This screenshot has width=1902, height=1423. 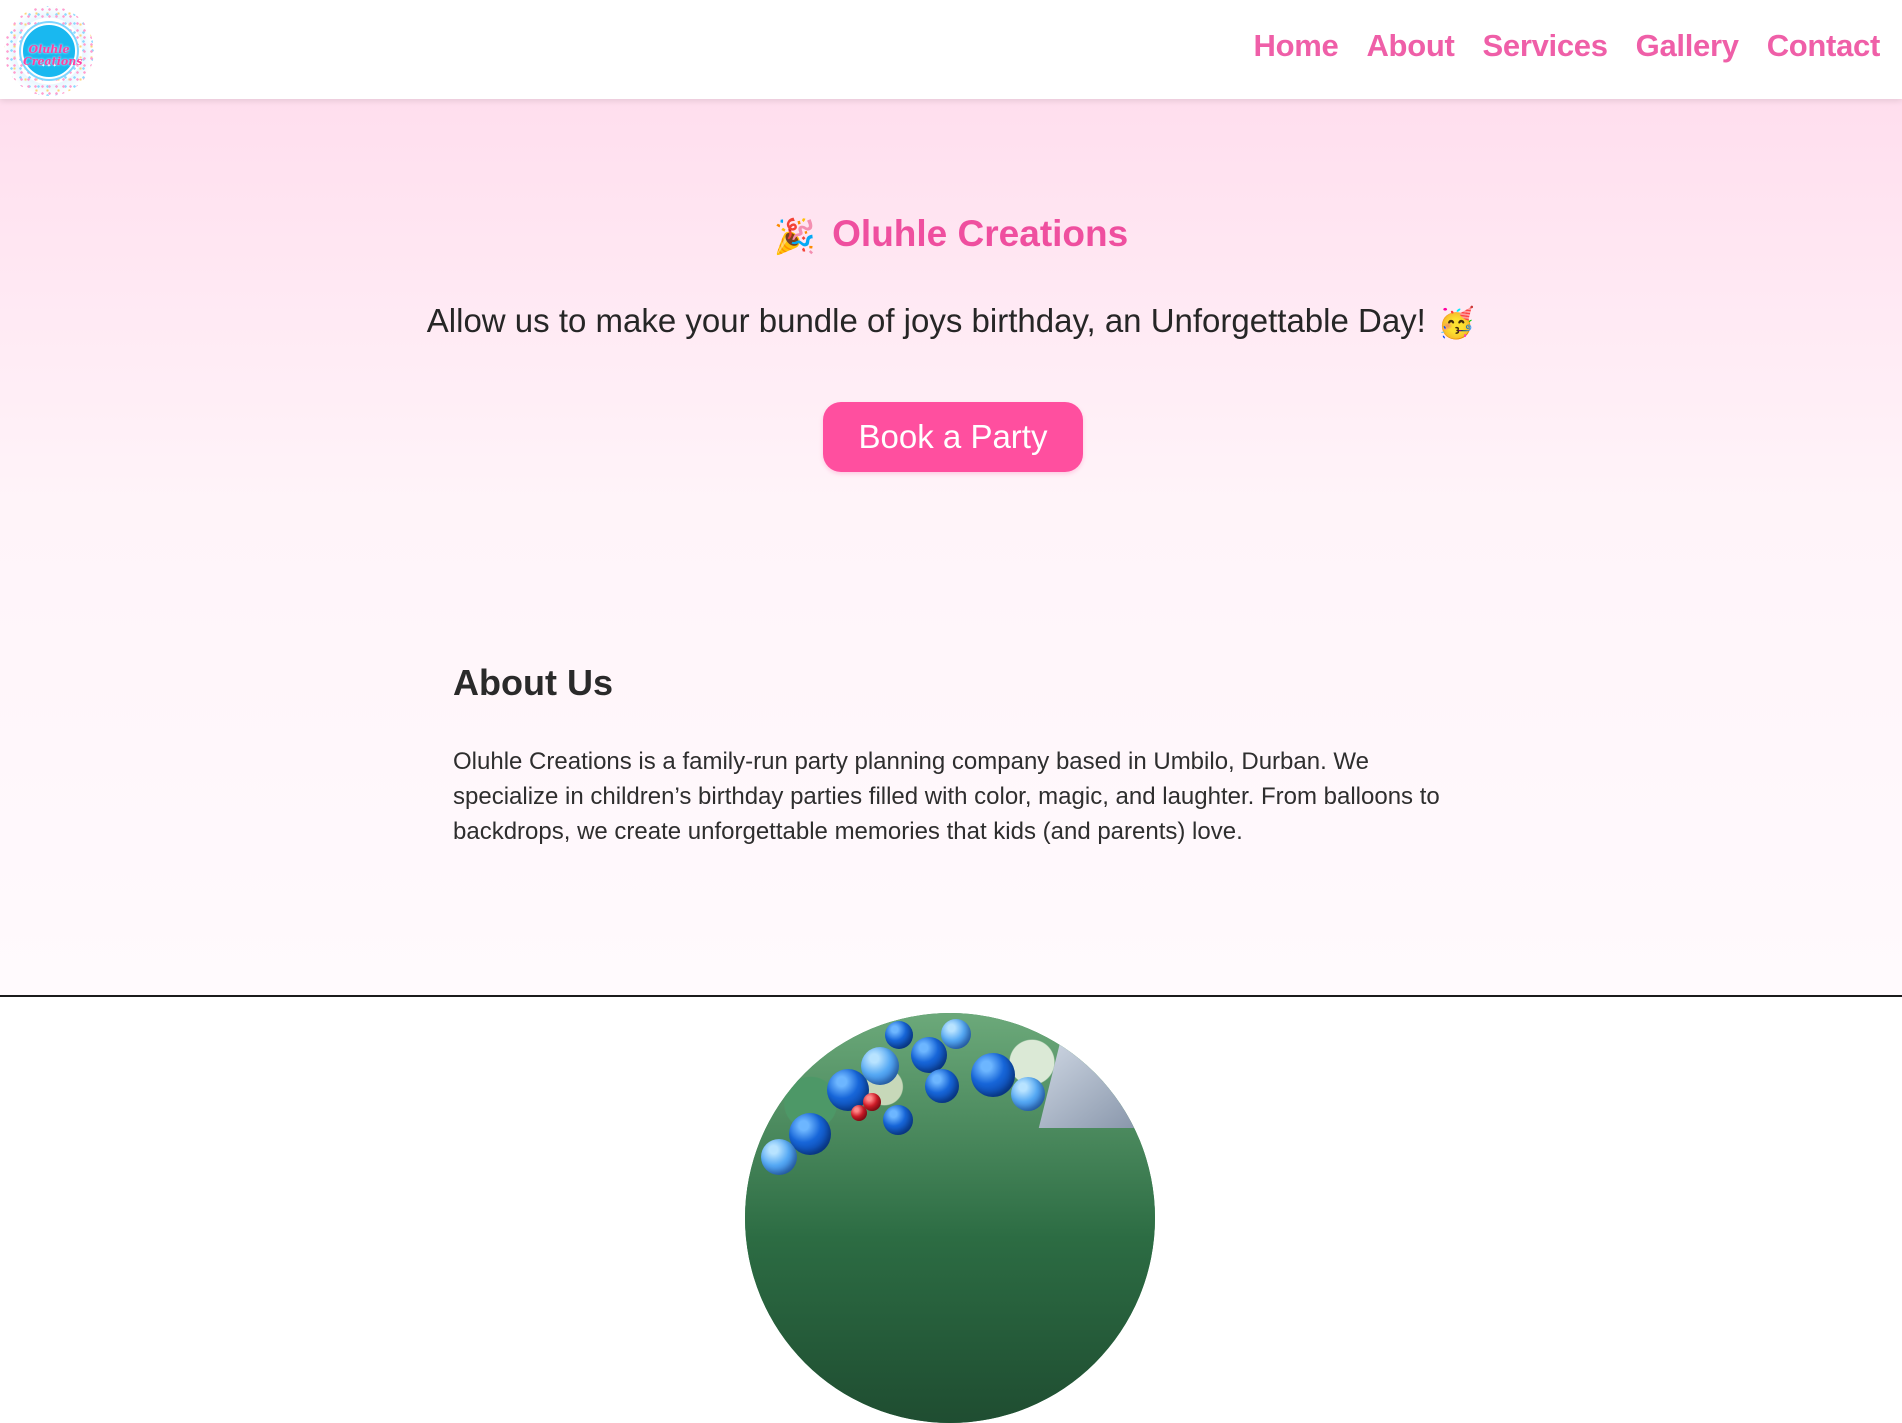 What do you see at coordinates (1824, 46) in the screenshot?
I see `nav-contact-link: Contact` at bounding box center [1824, 46].